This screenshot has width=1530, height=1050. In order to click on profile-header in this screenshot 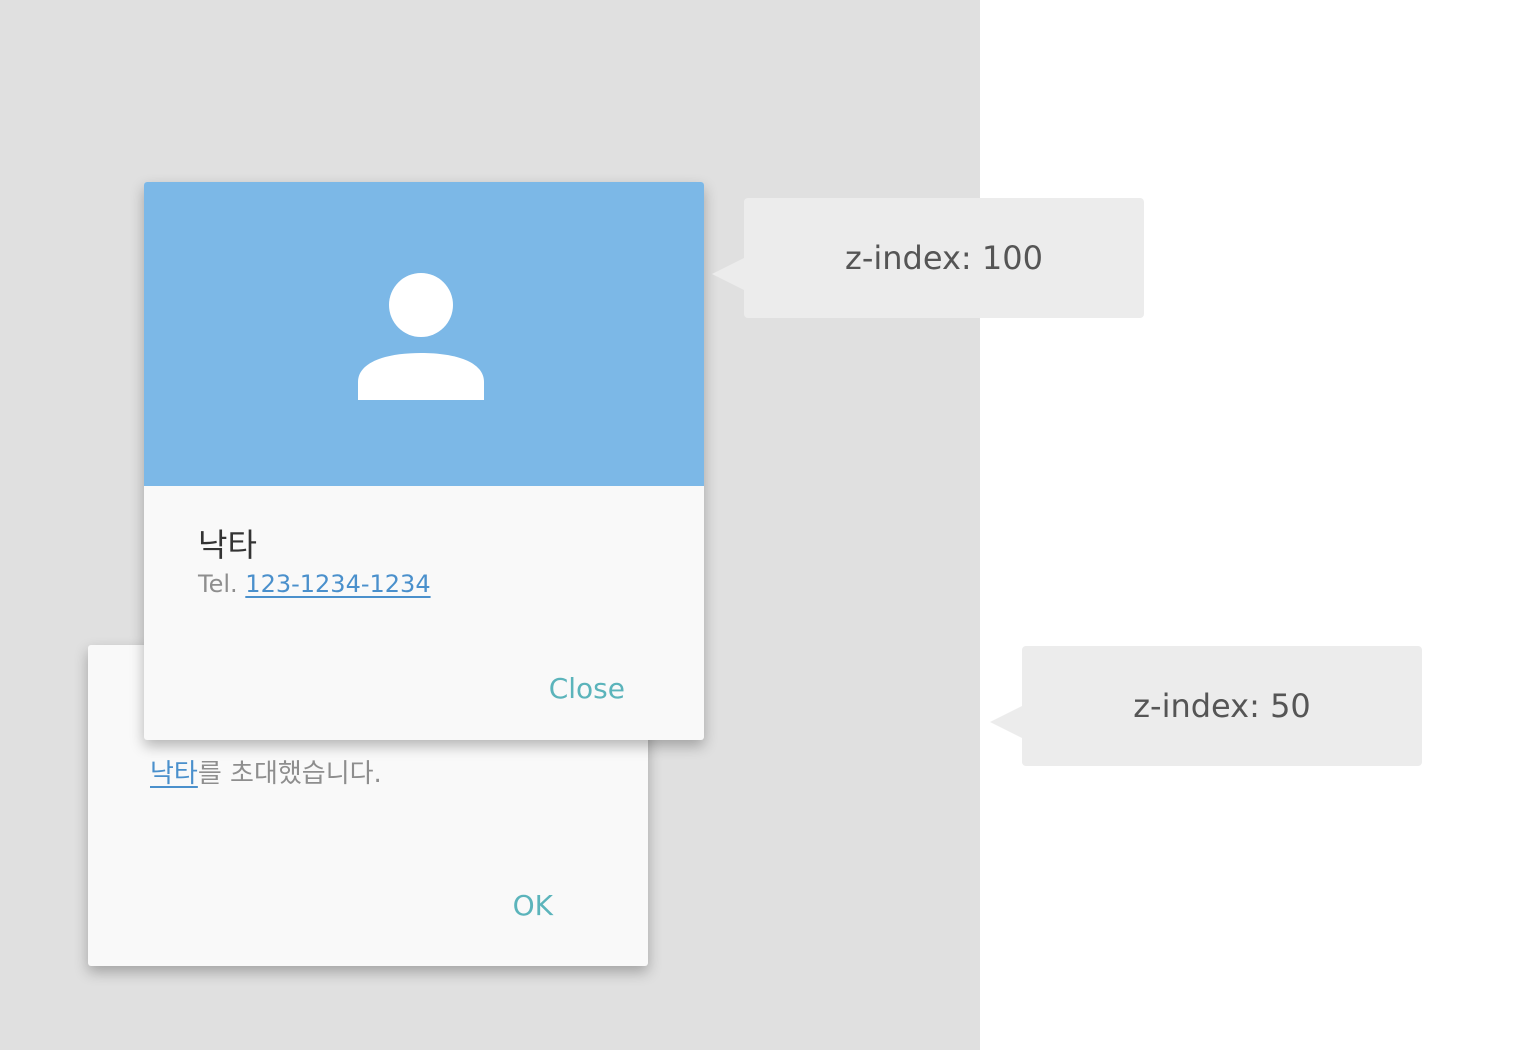, I will do `click(424, 334)`.